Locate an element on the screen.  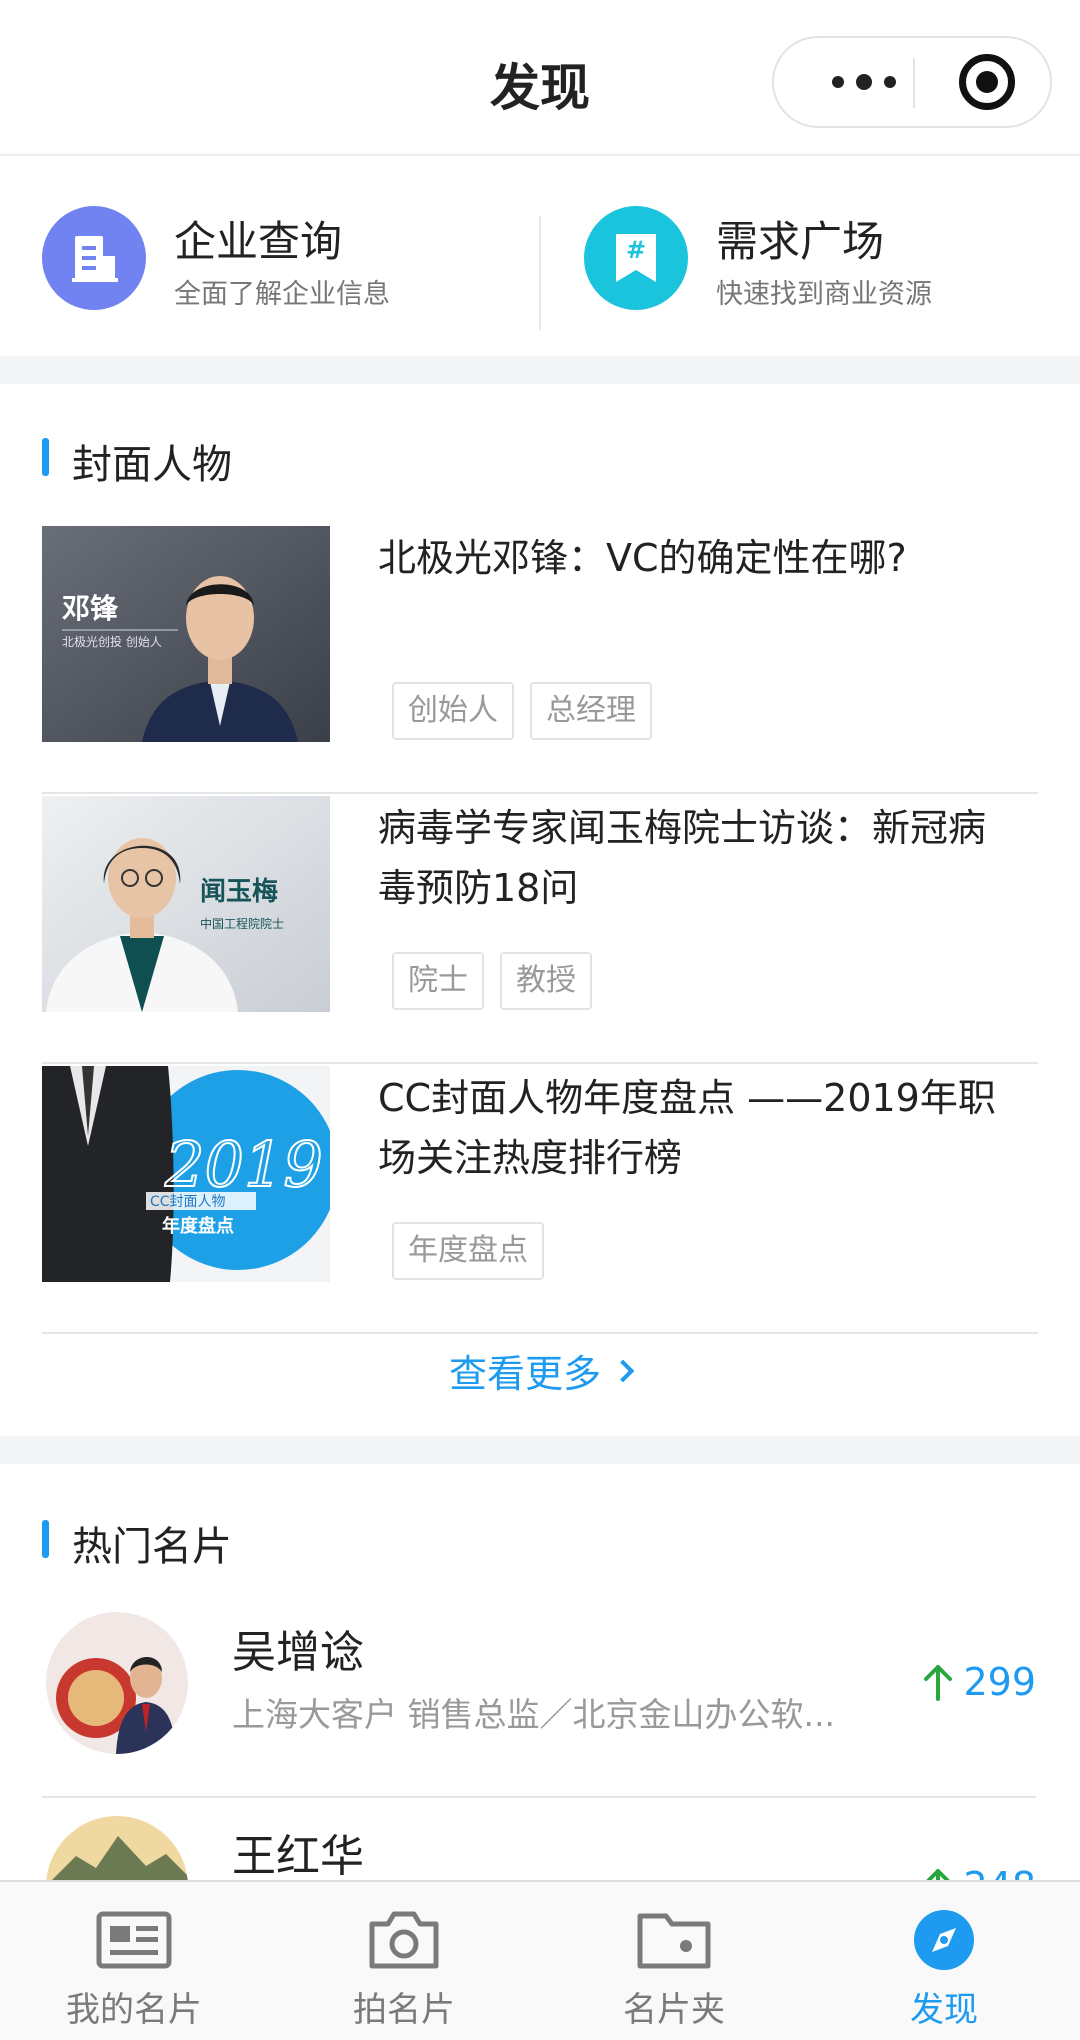
see-more-label: 查看更多 is located at coordinates (524, 1373).